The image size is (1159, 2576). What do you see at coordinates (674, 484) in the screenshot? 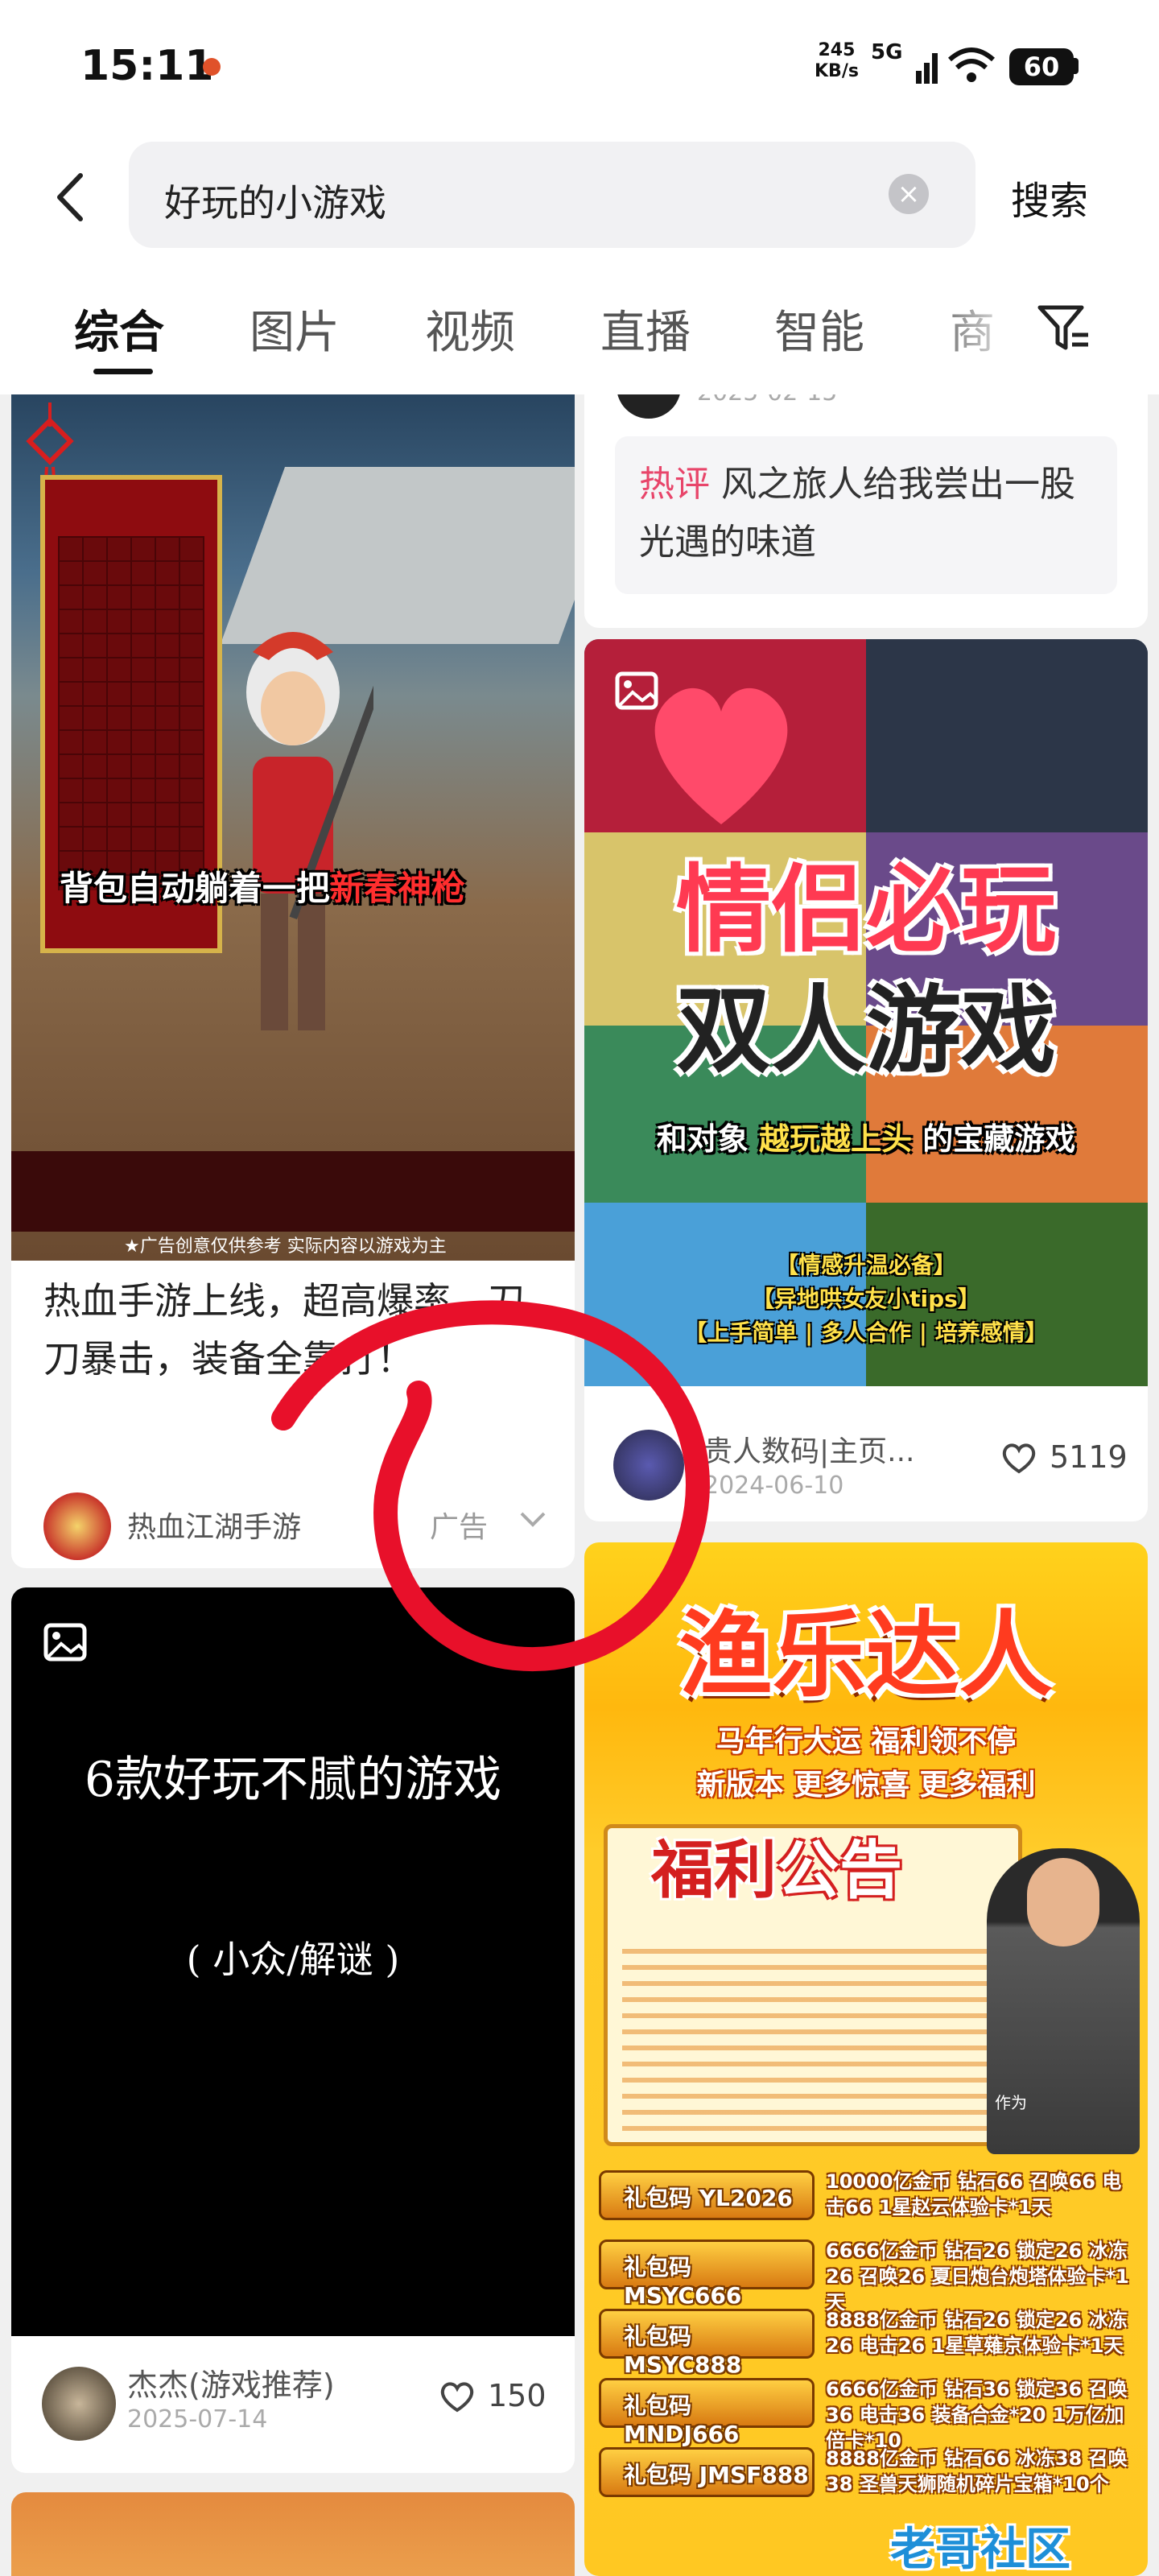
I see `hot-comment-tag: 热评` at bounding box center [674, 484].